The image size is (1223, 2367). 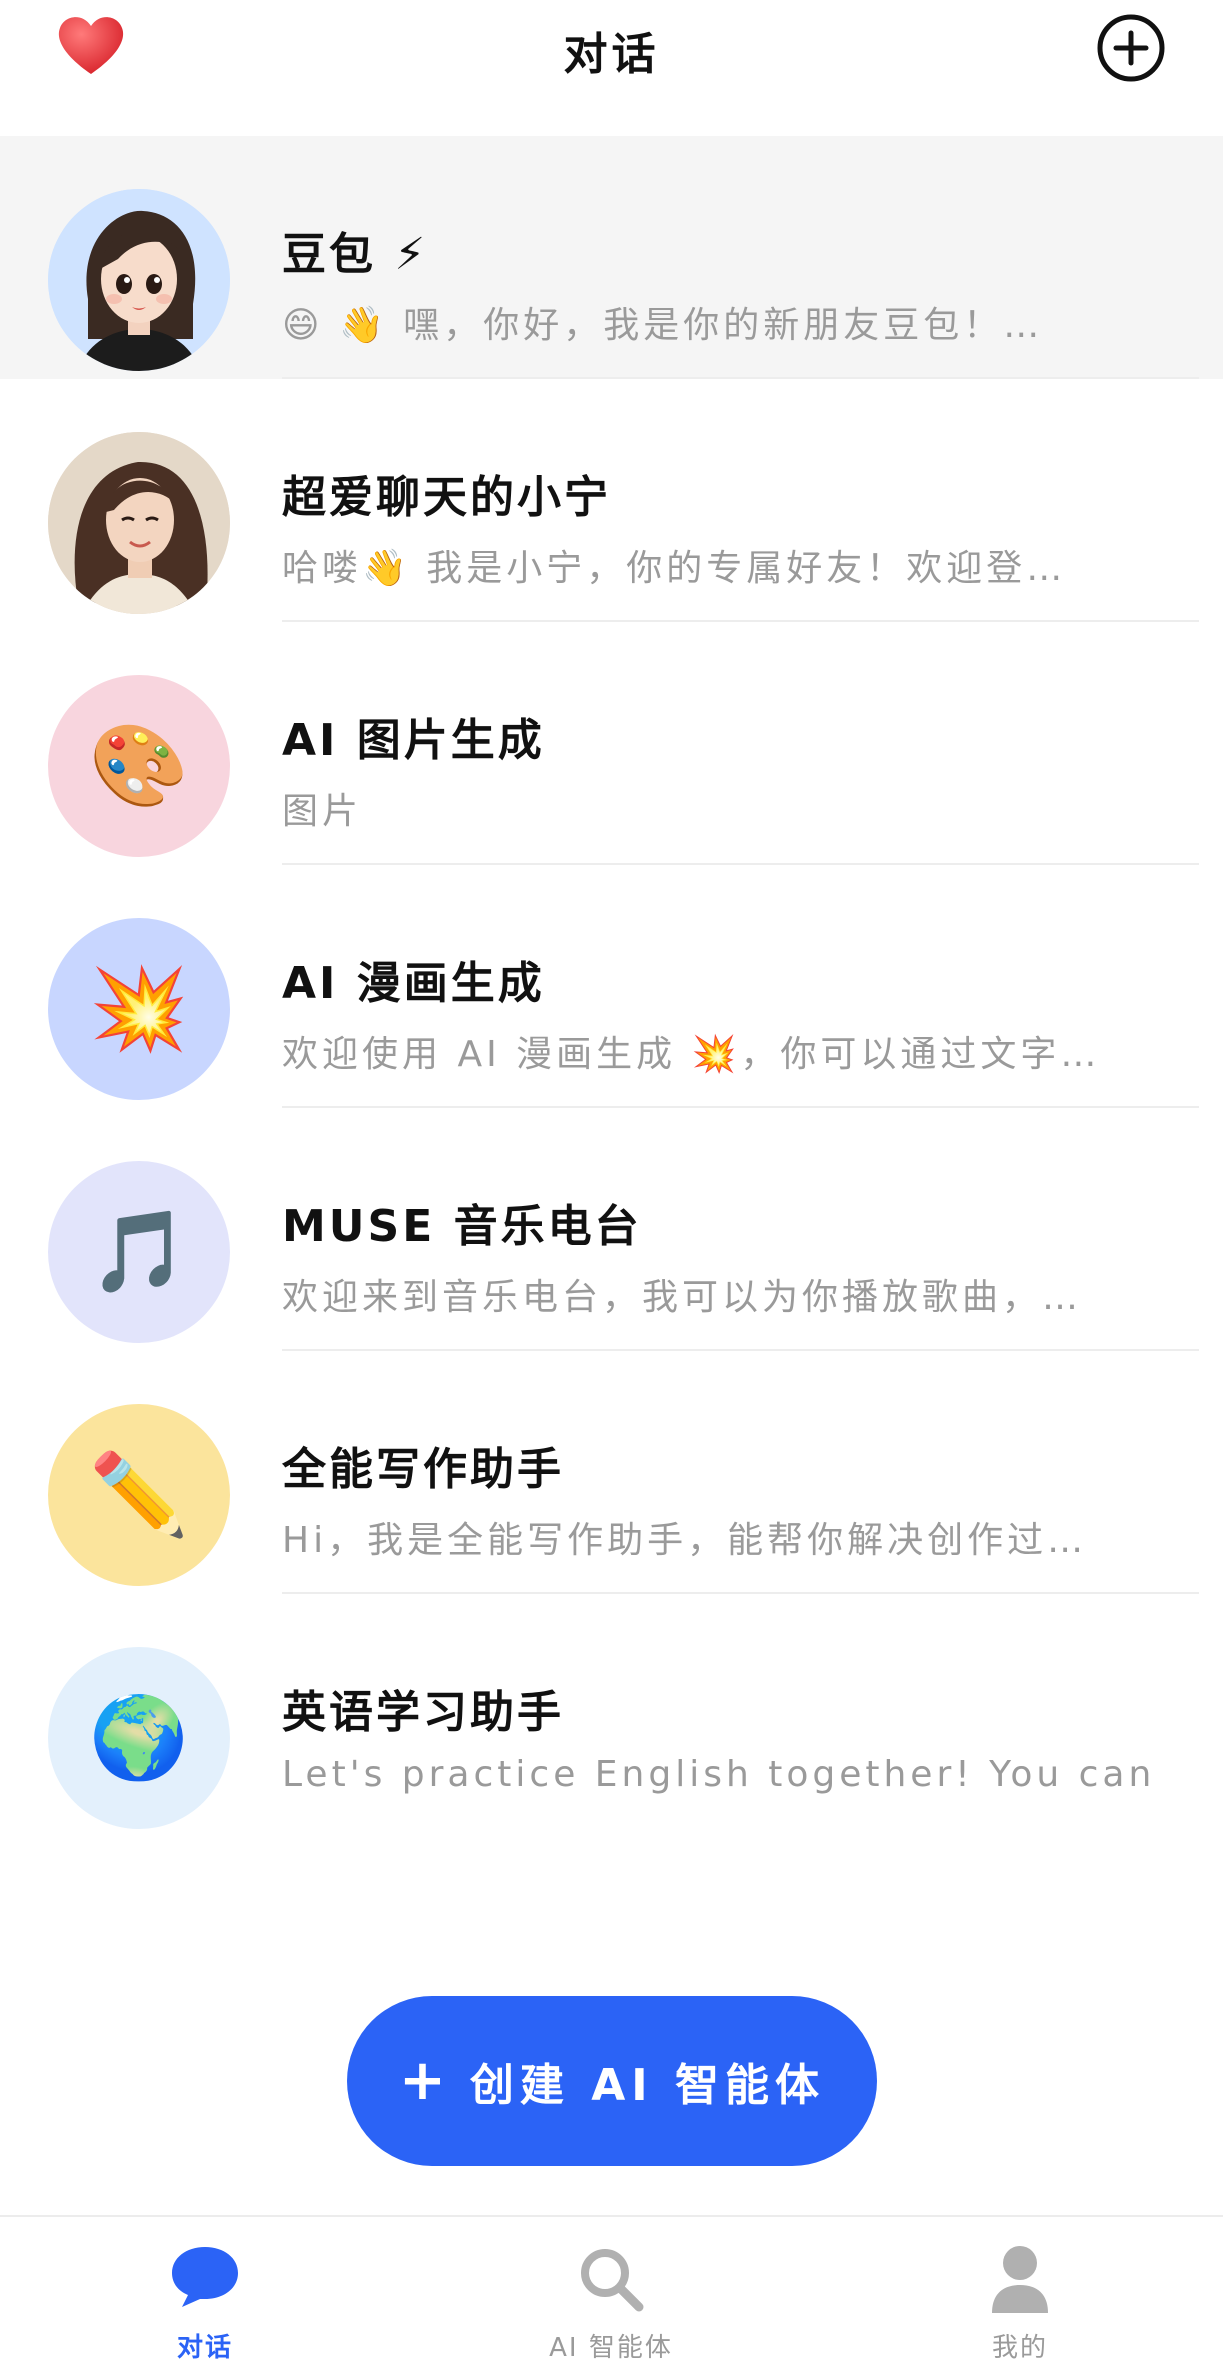 I want to click on nav-tab-ai-agents: AI 智能体, so click(x=611, y=2292).